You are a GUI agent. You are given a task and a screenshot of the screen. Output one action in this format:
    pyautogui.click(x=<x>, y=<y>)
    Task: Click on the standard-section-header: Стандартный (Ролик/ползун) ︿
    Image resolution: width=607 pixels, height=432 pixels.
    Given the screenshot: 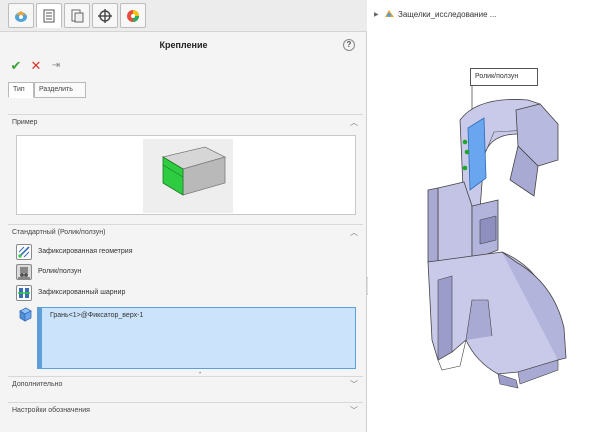 What is the action you would take?
    pyautogui.click(x=185, y=233)
    